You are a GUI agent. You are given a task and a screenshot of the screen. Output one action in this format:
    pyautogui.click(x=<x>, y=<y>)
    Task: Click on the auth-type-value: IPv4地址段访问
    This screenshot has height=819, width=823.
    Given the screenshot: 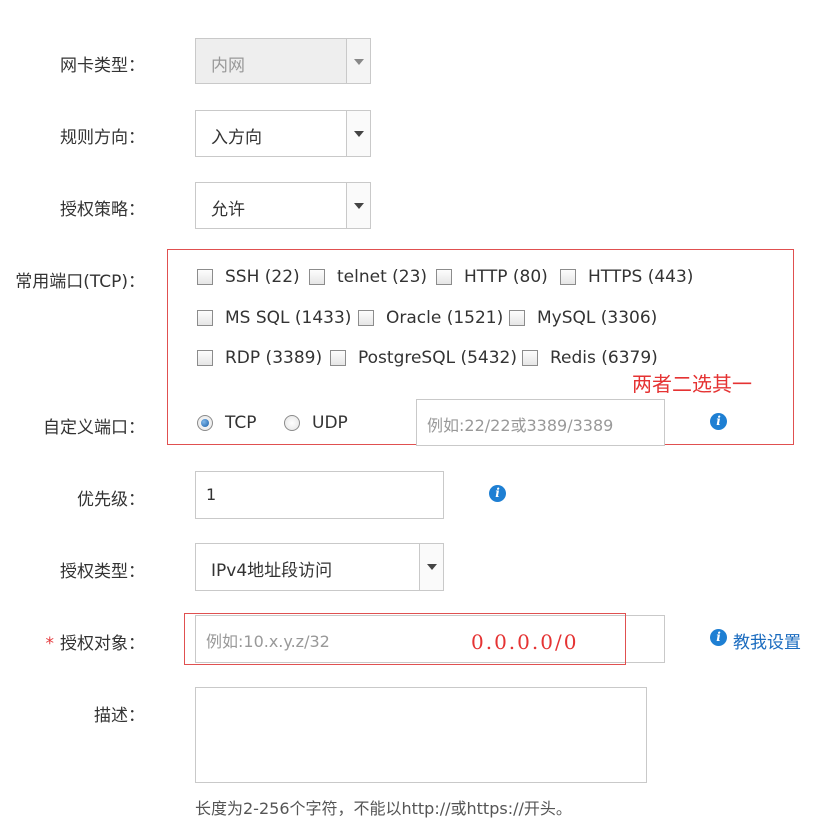 What is the action you would take?
    pyautogui.click(x=272, y=571)
    